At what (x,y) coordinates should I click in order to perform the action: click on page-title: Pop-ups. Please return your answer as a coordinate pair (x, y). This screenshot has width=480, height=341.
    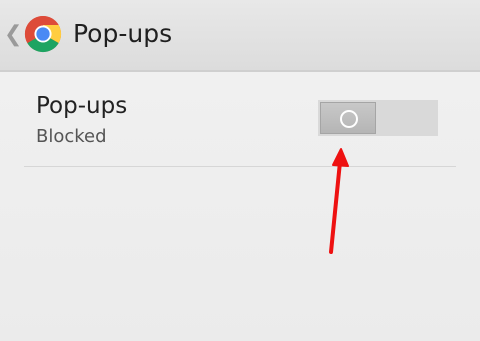
    Looking at the image, I should click on (123, 33).